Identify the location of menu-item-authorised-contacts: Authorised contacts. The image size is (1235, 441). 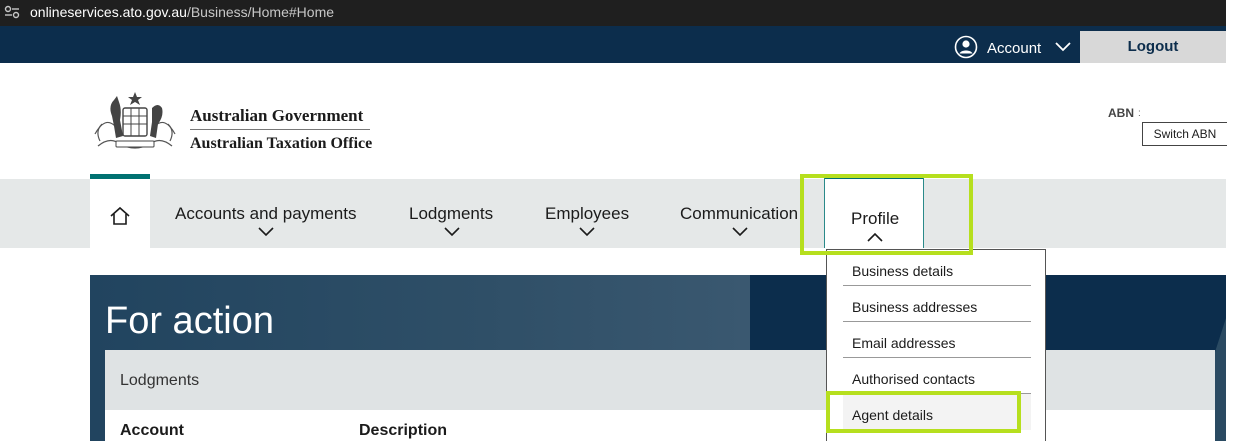
(937, 376).